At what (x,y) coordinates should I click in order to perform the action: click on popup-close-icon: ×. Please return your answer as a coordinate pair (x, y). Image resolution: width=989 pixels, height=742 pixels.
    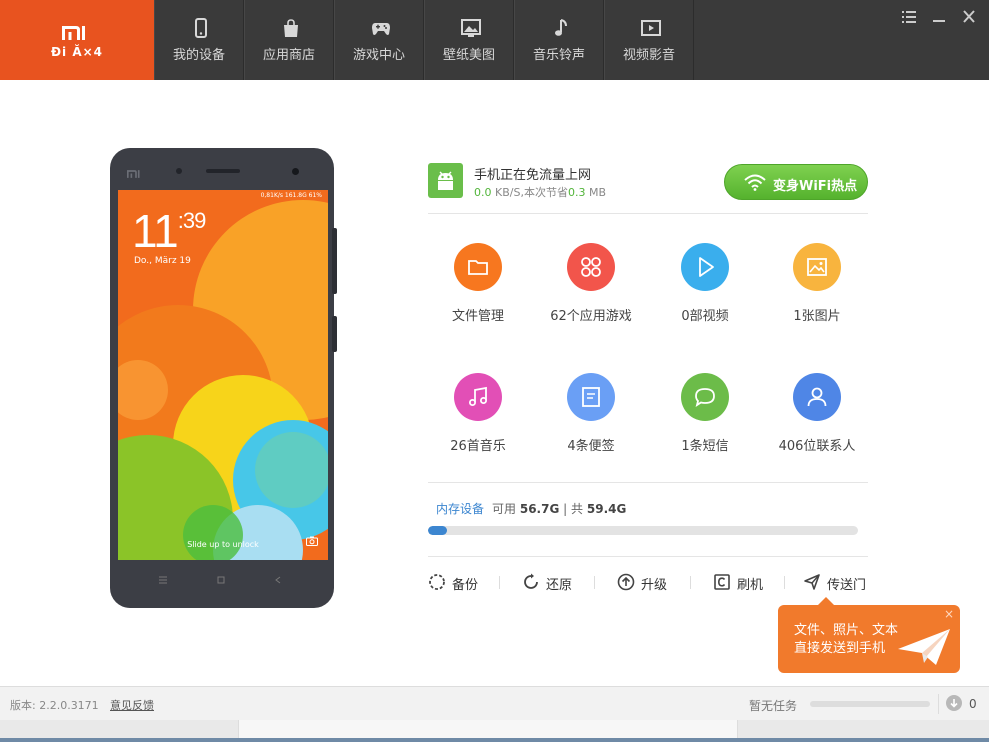
    Looking at the image, I should click on (949, 614).